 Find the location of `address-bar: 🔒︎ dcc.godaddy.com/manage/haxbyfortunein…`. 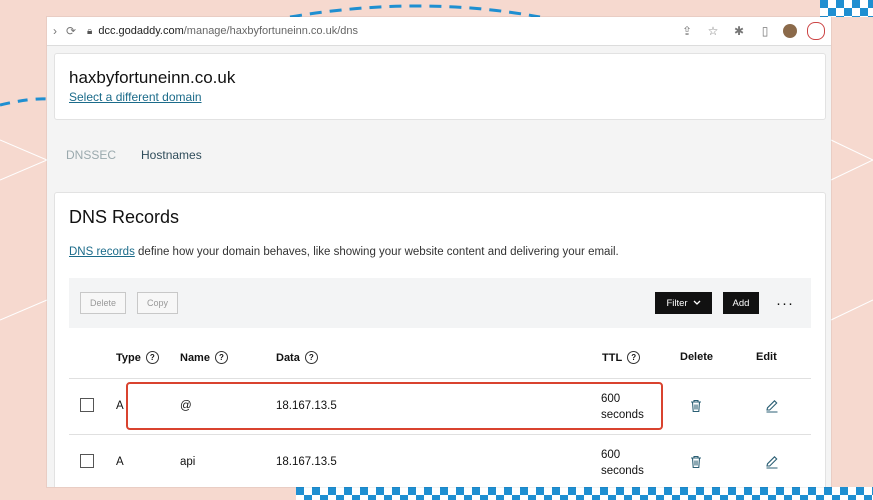

address-bar: 🔒︎ dcc.godaddy.com/manage/haxbyfortunein… is located at coordinates (383, 31).